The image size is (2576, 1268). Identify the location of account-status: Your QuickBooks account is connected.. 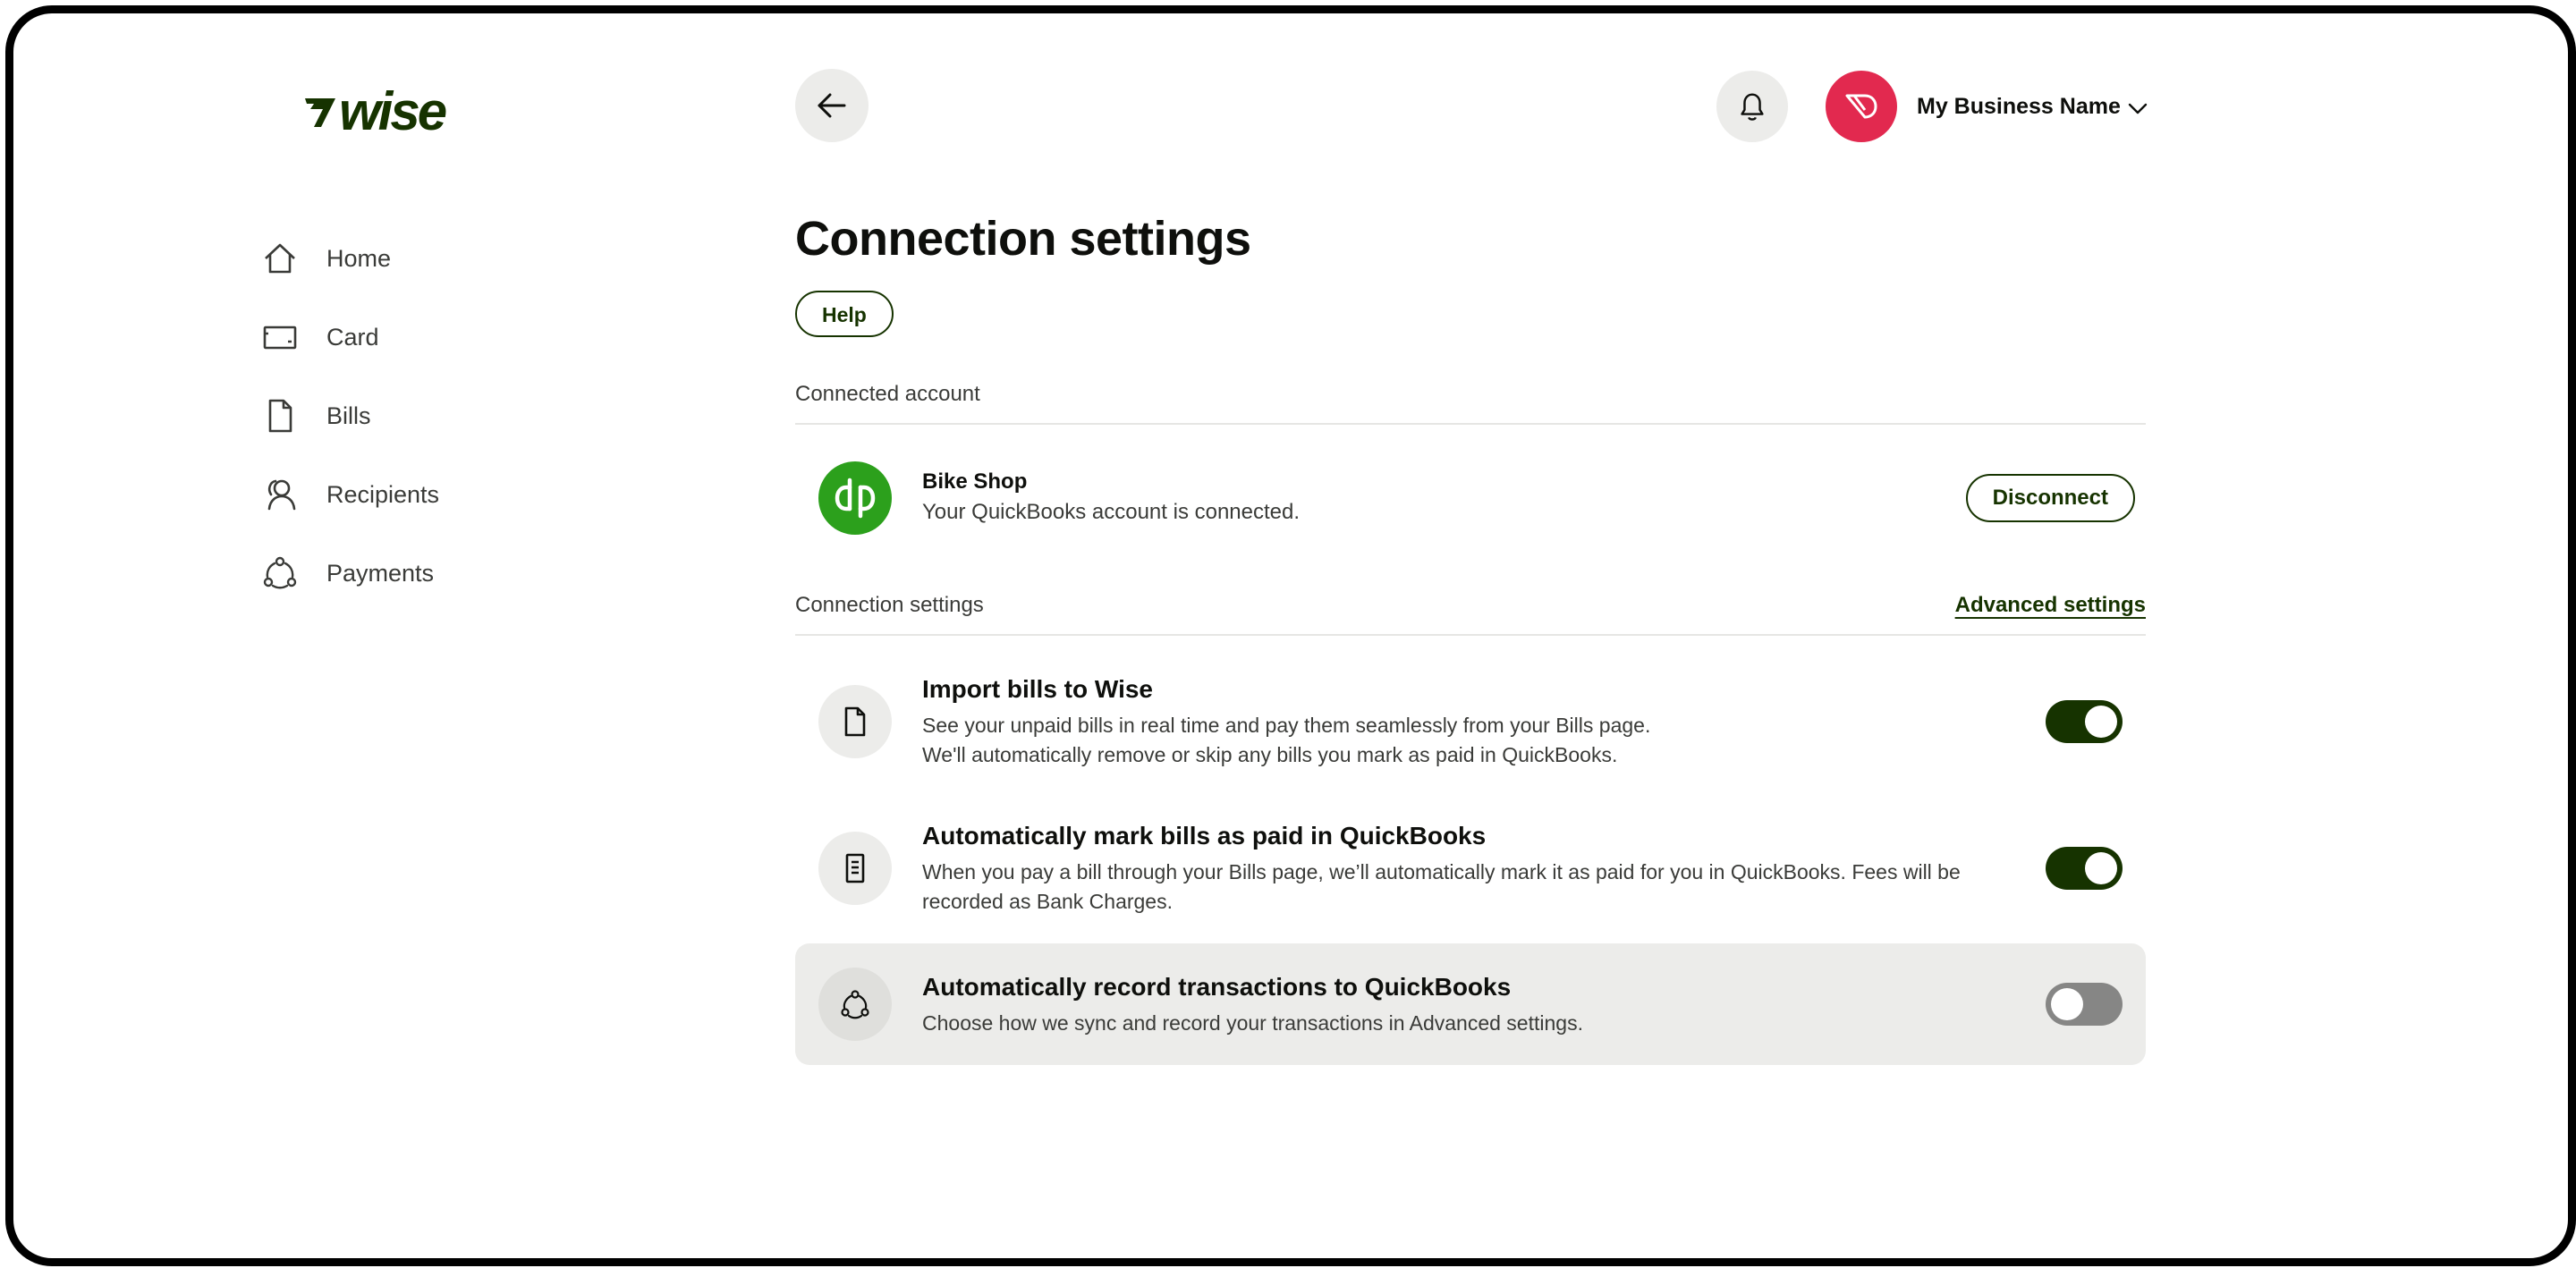
(1111, 512).